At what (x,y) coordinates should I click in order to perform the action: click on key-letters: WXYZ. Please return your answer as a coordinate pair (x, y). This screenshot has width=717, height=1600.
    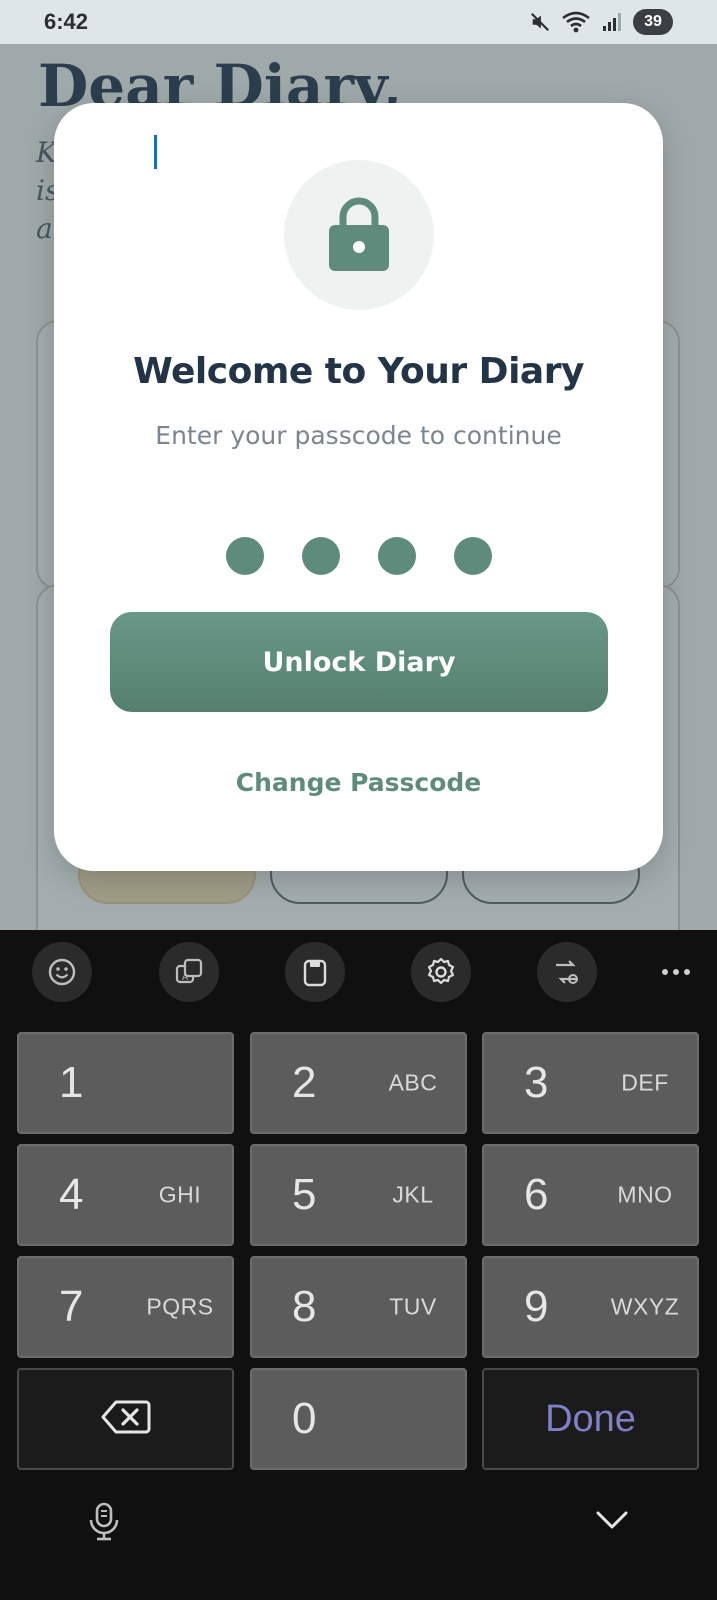
    Looking at the image, I should click on (645, 1306).